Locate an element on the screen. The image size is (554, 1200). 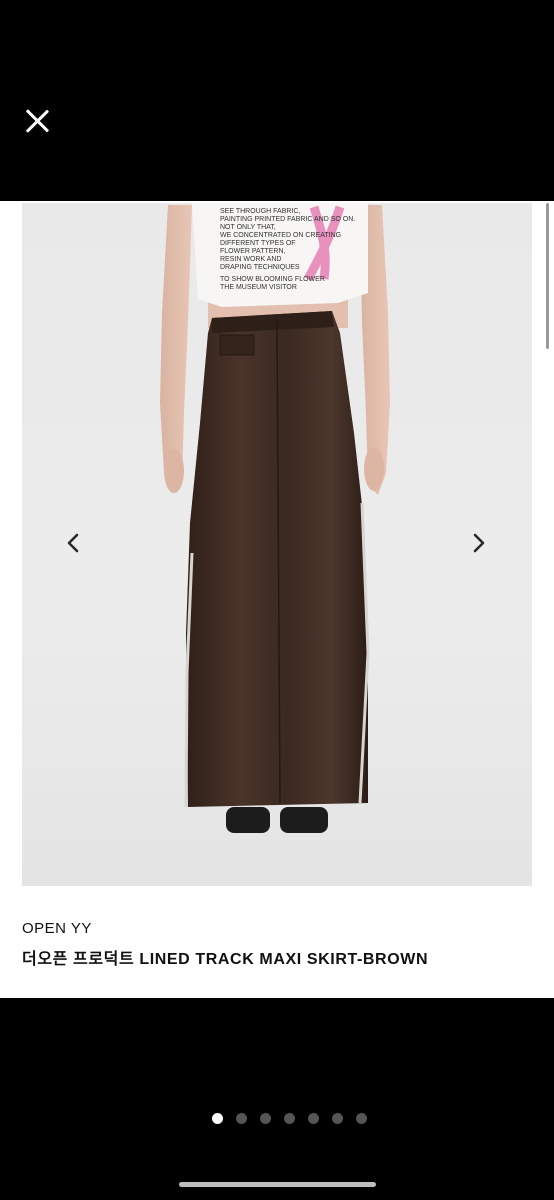
next-image-button is located at coordinates (478, 543).